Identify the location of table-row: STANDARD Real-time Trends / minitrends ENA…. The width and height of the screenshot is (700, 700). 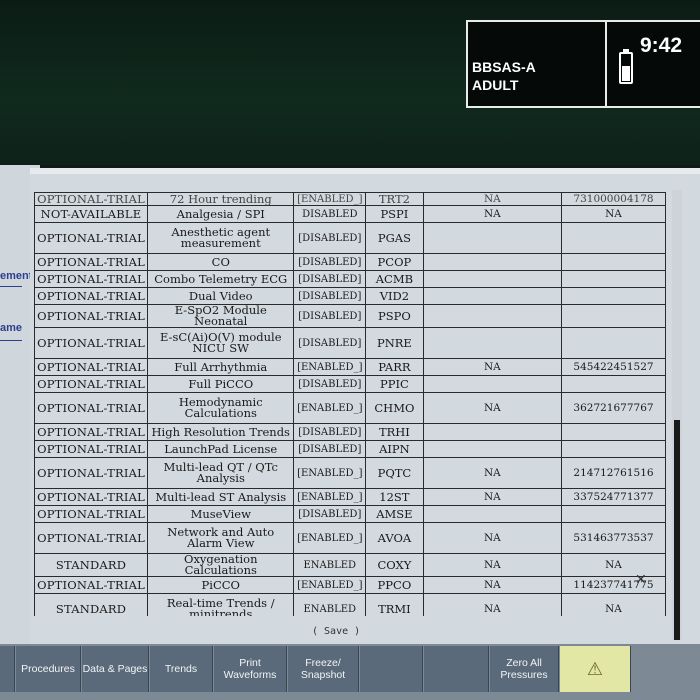
(350, 604).